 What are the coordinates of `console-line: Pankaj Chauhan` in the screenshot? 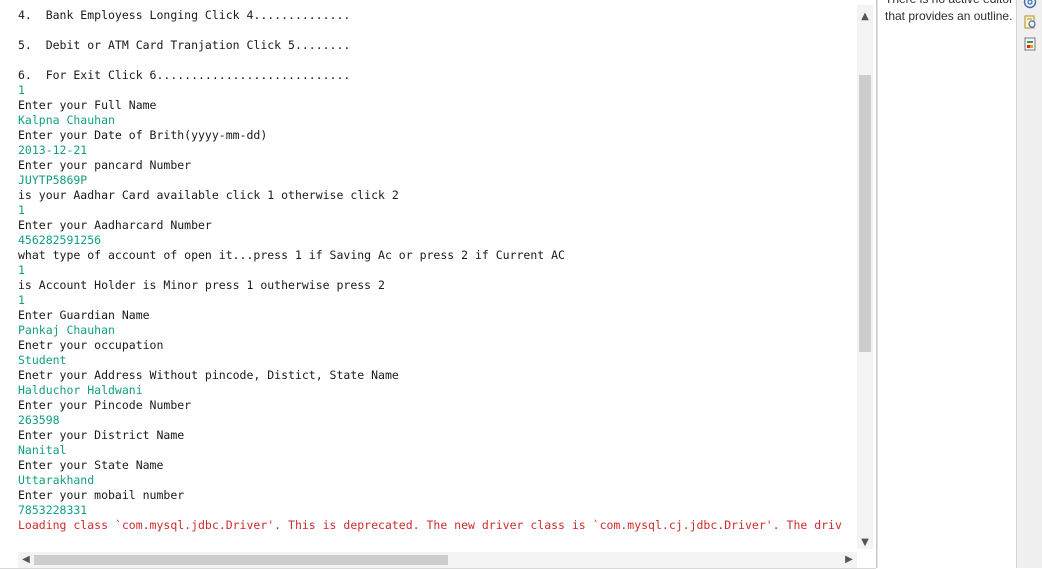 It's located at (66, 330).